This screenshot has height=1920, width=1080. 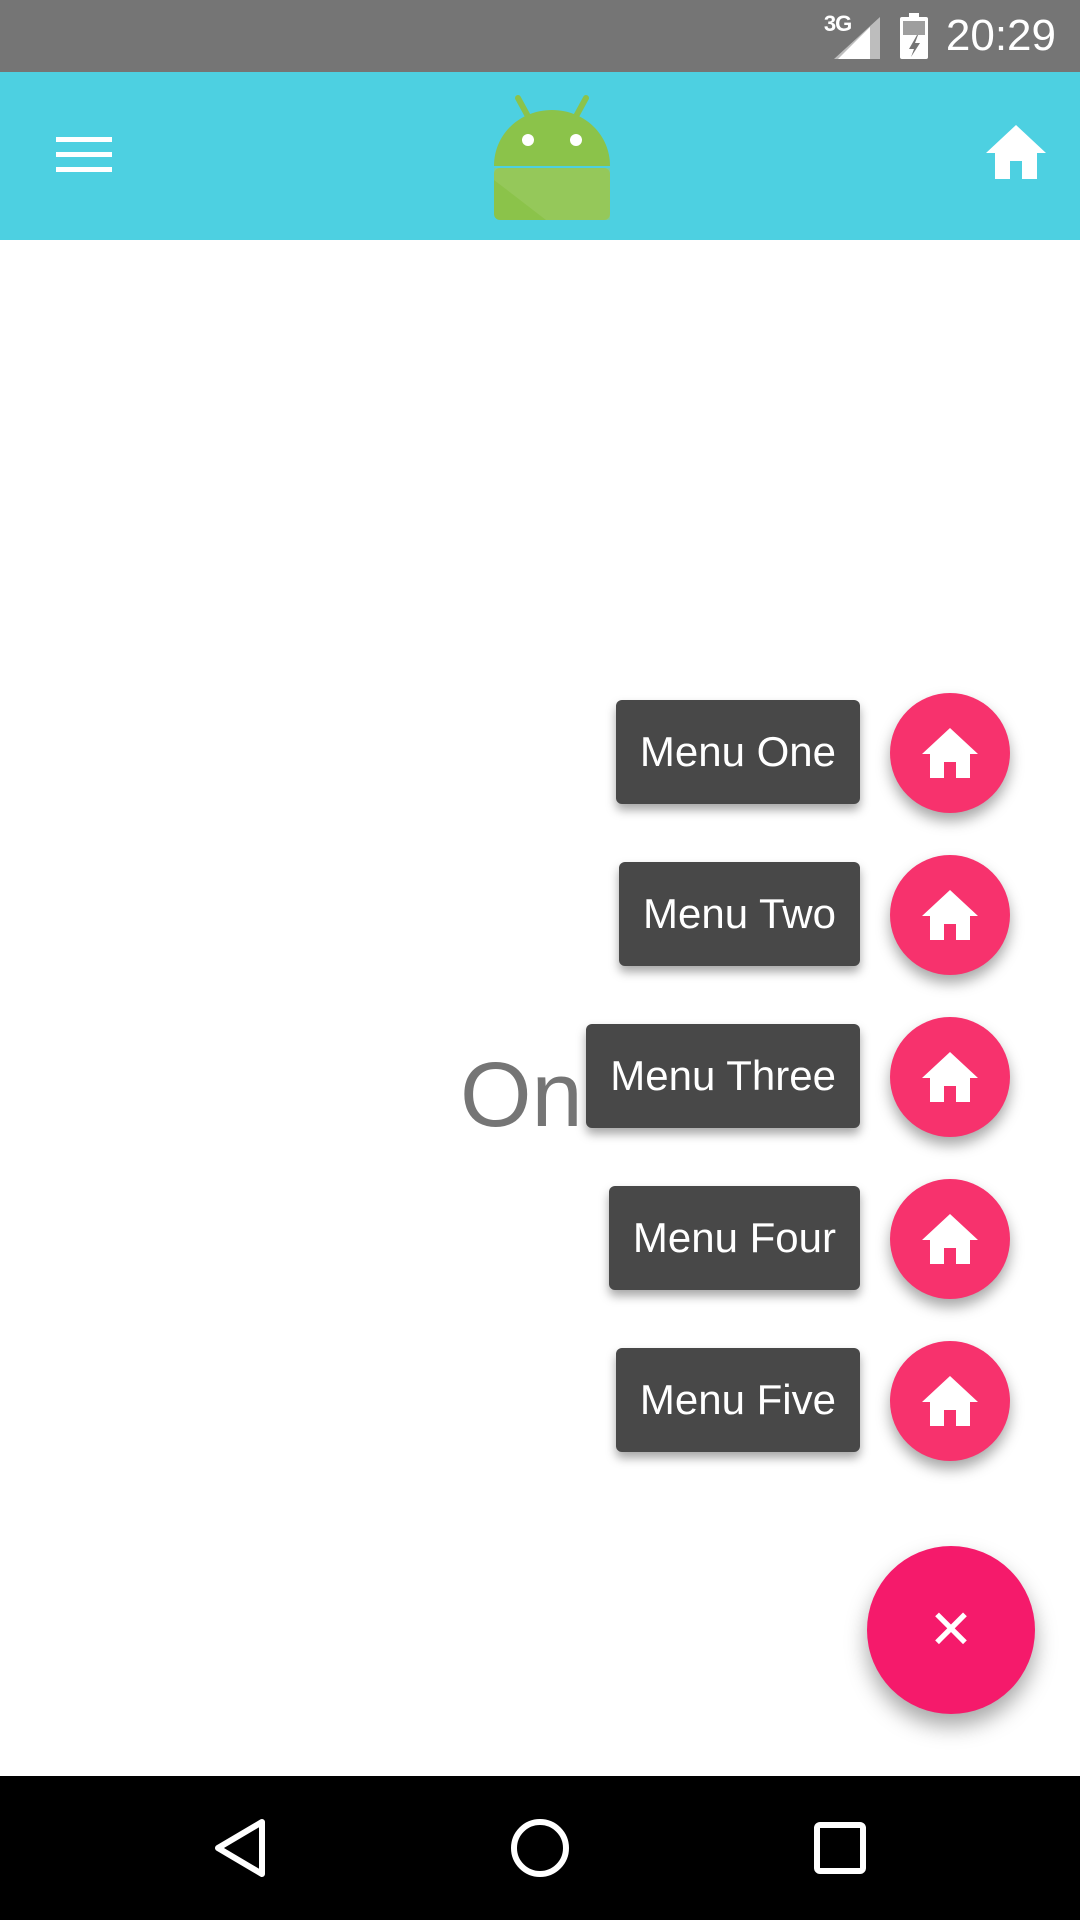 What do you see at coordinates (737, 752) in the screenshot?
I see `fab-menu-label: Menu One` at bounding box center [737, 752].